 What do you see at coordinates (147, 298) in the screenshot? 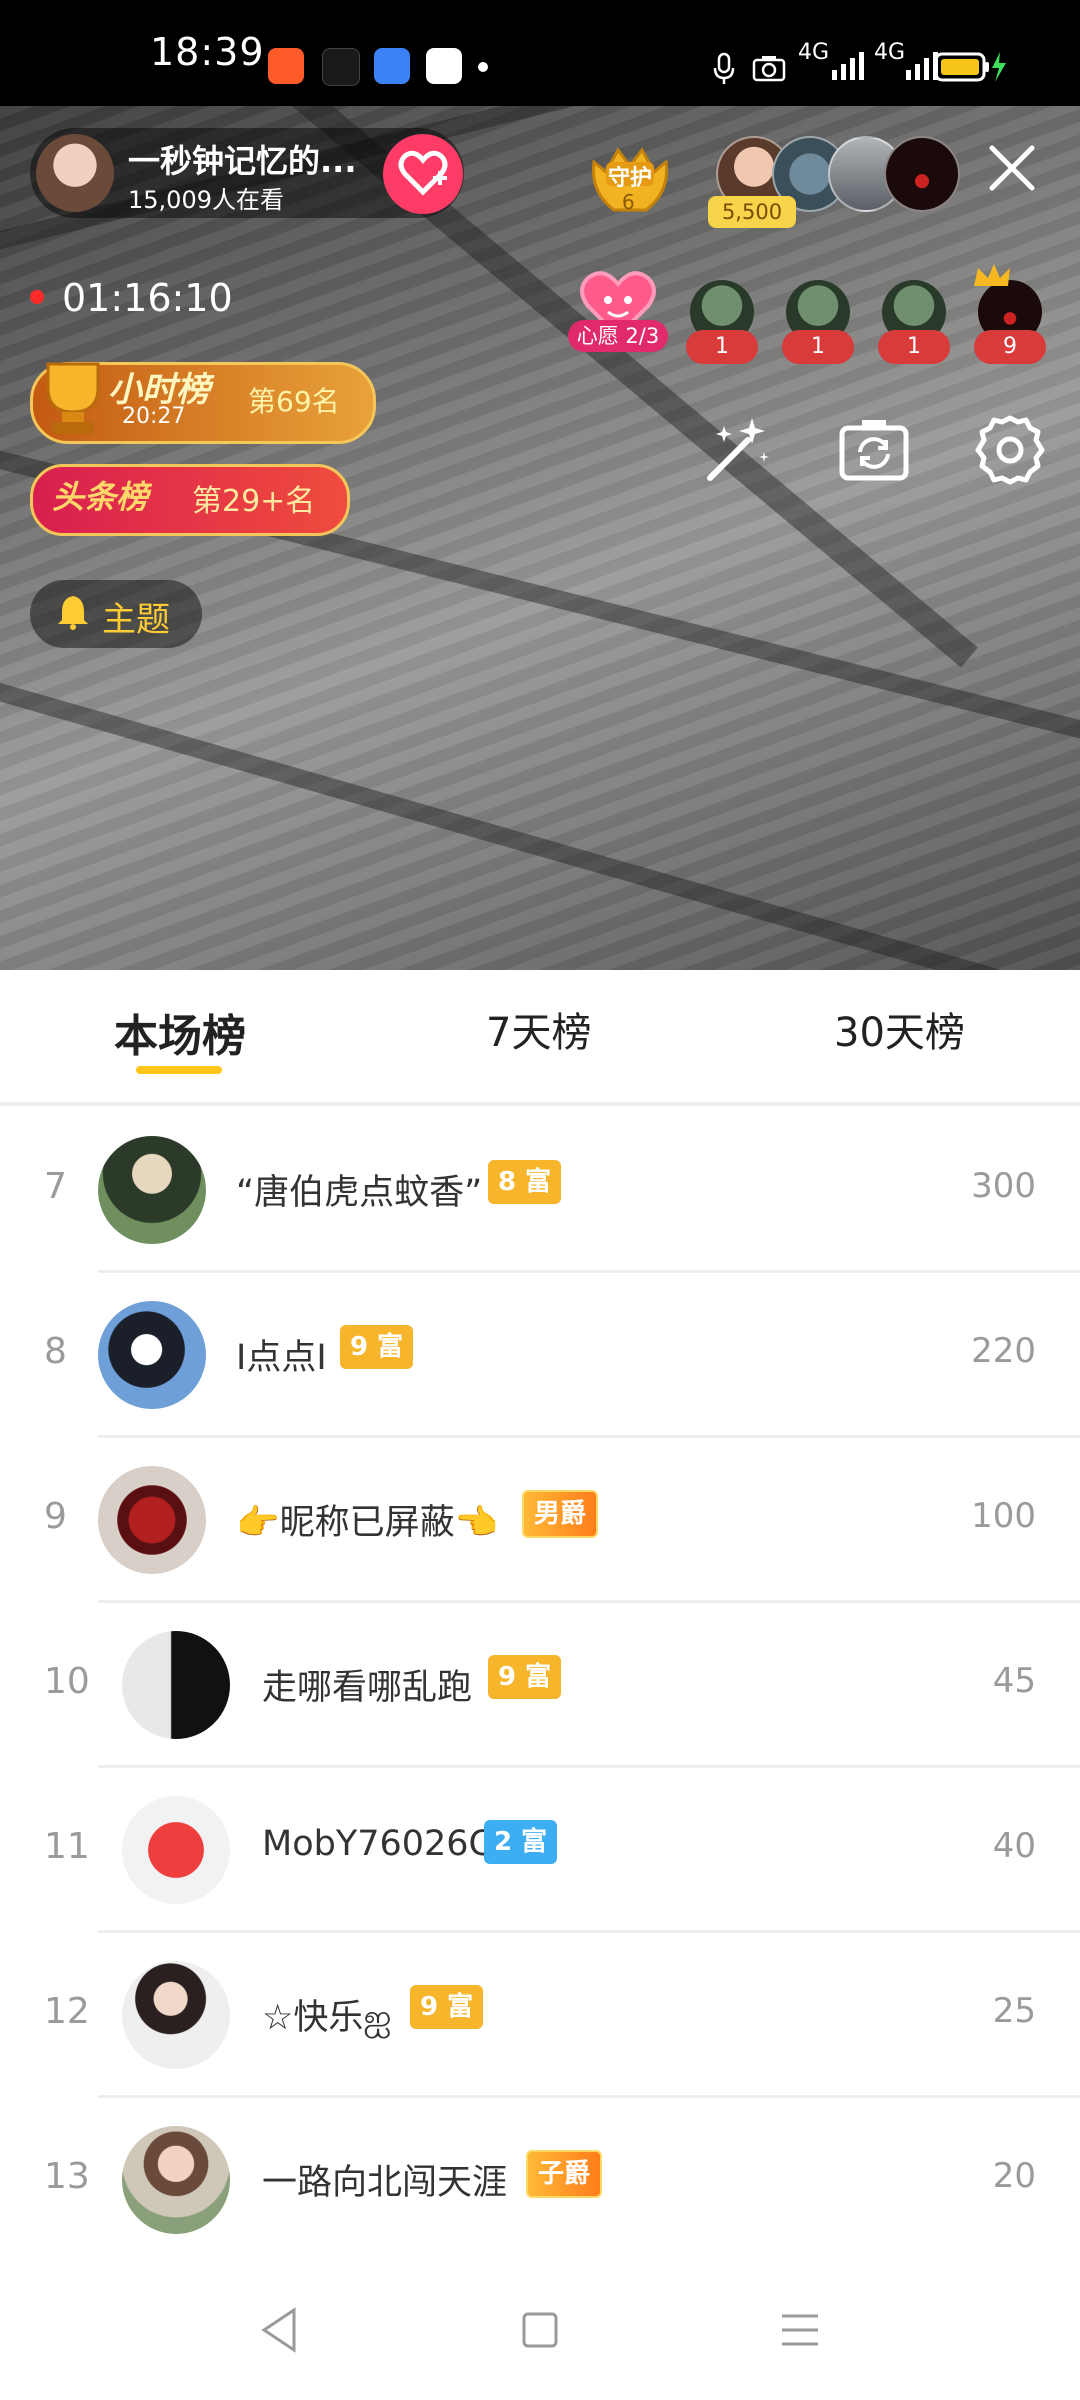
I see `live-duration: 01:16:10` at bounding box center [147, 298].